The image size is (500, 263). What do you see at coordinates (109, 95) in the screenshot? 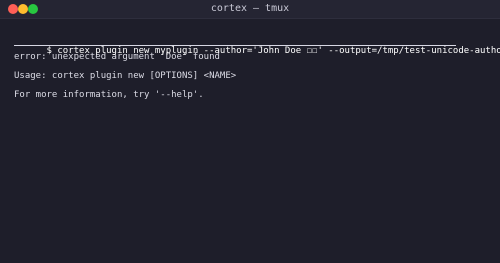
I see `help-hint: For more information, try '--help'.` at bounding box center [109, 95].